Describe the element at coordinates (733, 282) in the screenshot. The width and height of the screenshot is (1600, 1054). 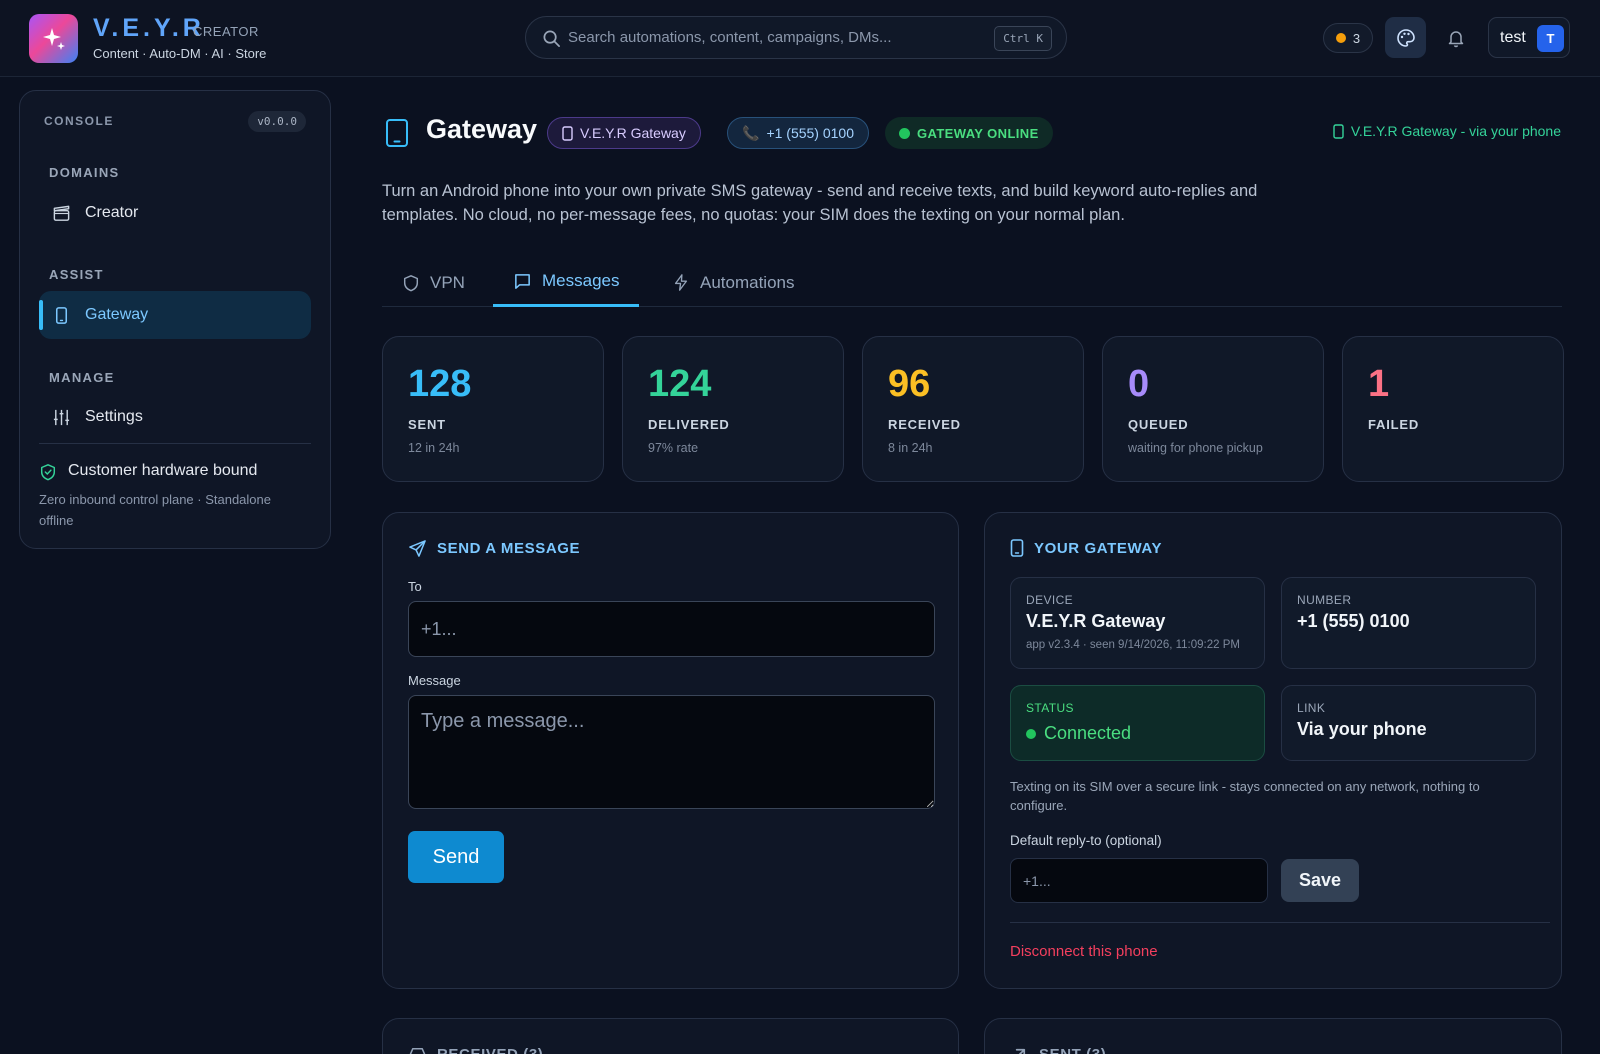
I see `tab-automations: Automations` at that location.